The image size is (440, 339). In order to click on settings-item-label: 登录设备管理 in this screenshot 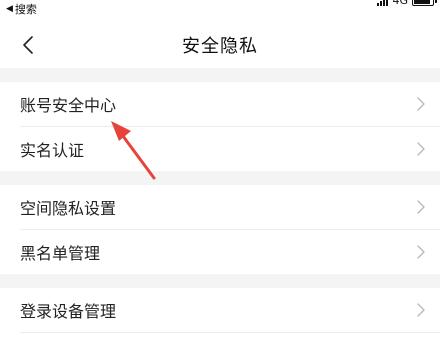, I will do `click(68, 311)`.